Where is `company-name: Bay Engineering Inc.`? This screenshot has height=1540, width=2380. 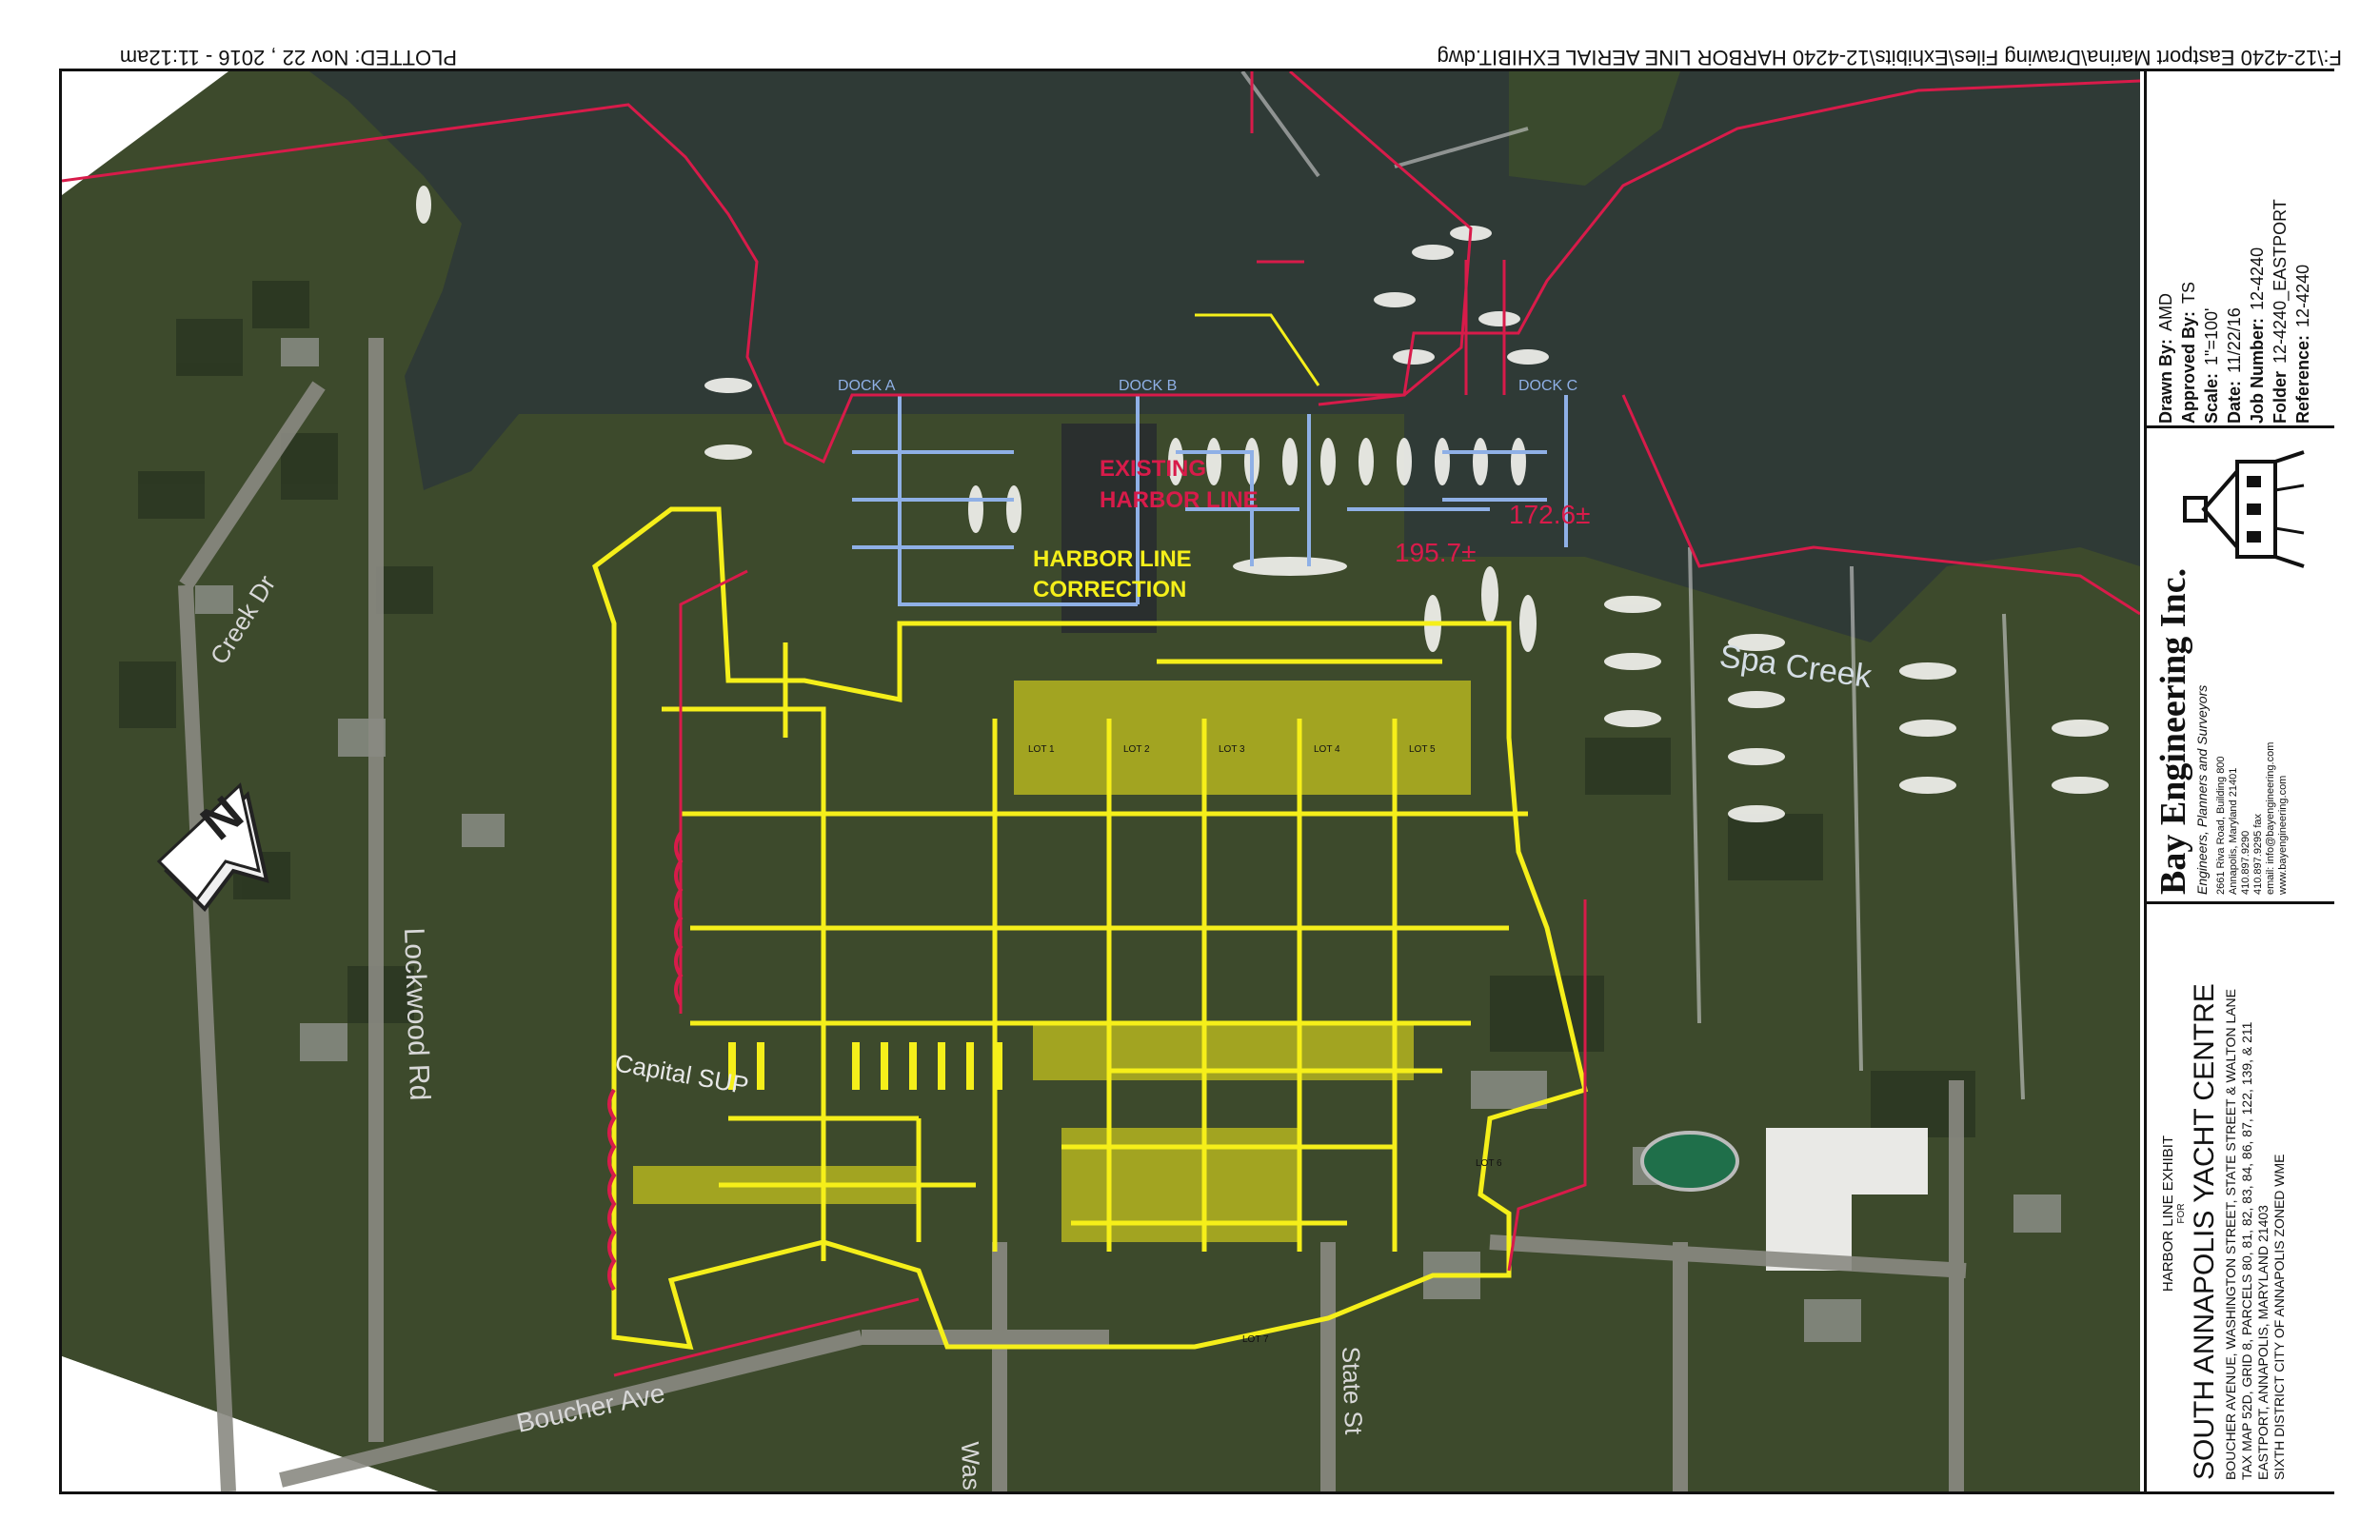 company-name: Bay Engineering Inc. is located at coordinates (2173, 731).